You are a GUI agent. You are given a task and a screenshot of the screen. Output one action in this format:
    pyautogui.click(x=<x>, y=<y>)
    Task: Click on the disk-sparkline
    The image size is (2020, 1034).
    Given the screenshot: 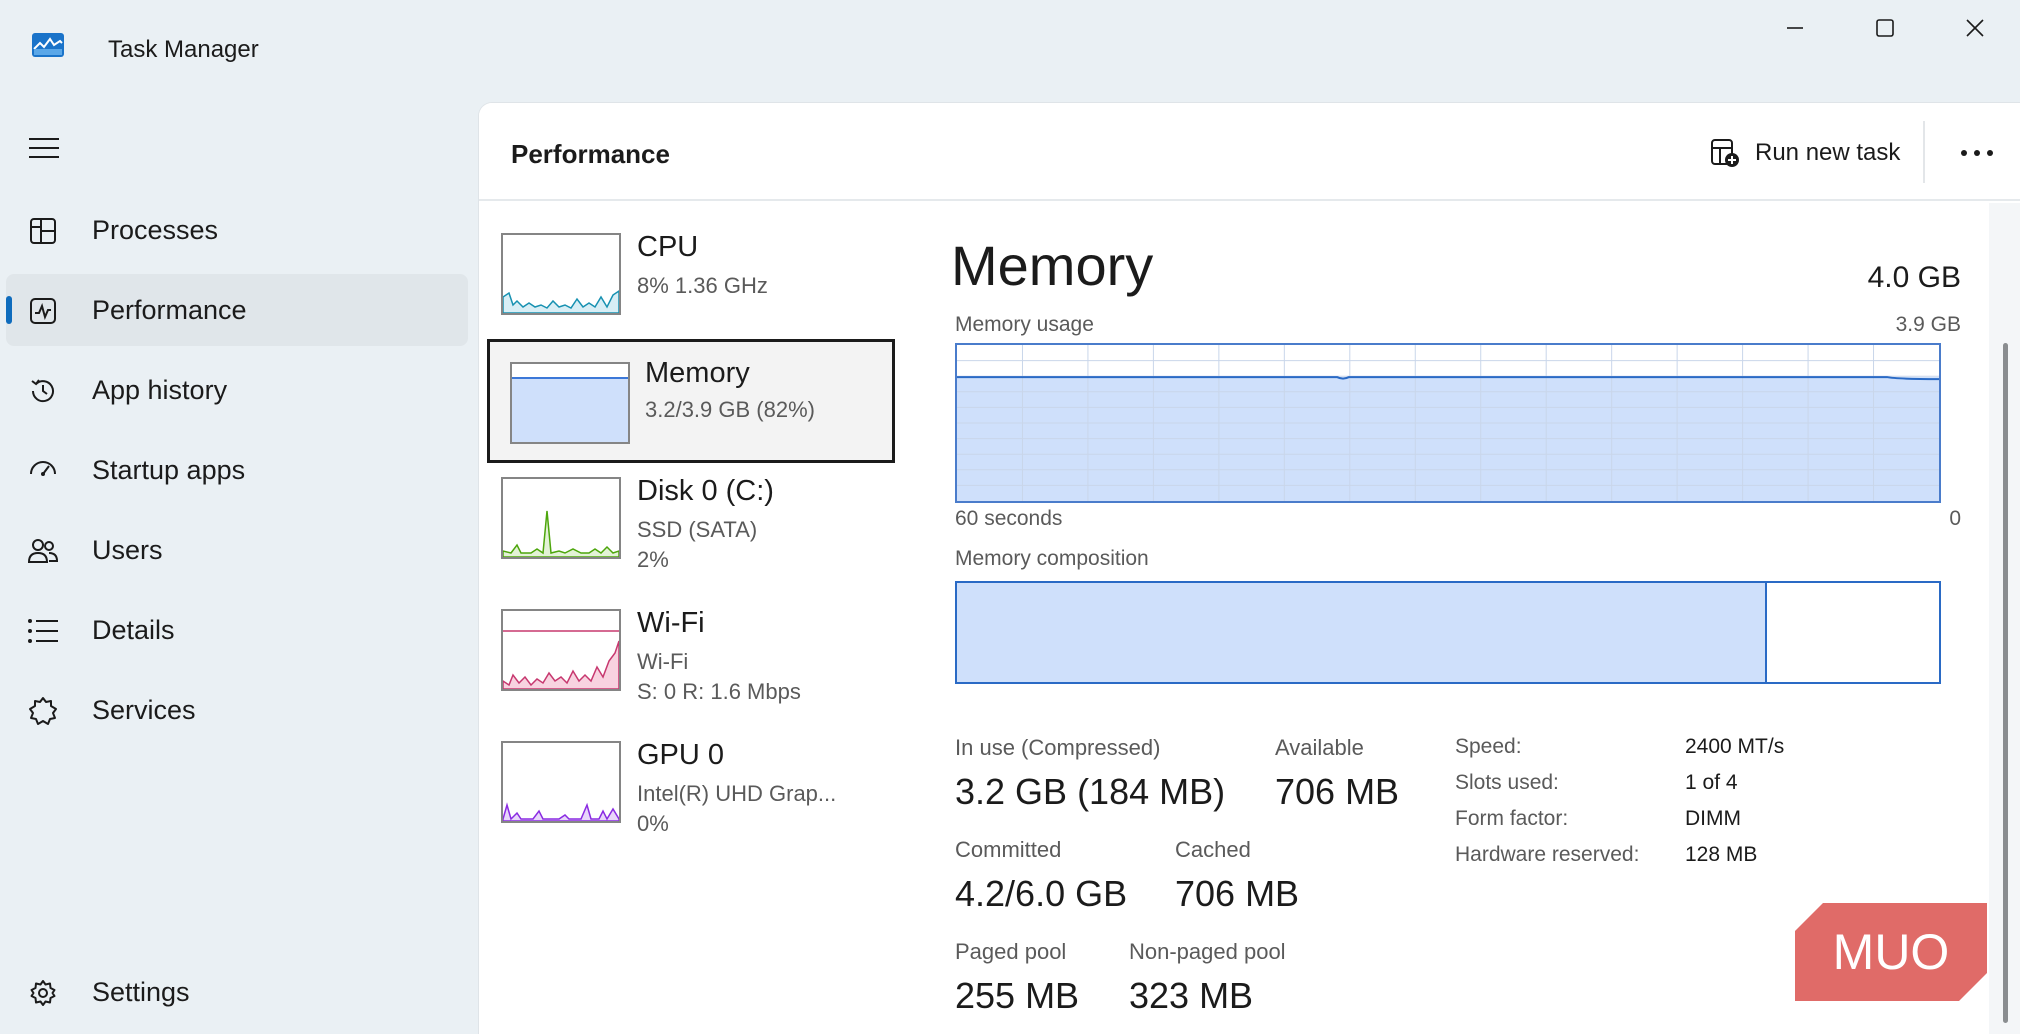 What is the action you would take?
    pyautogui.click(x=561, y=533)
    